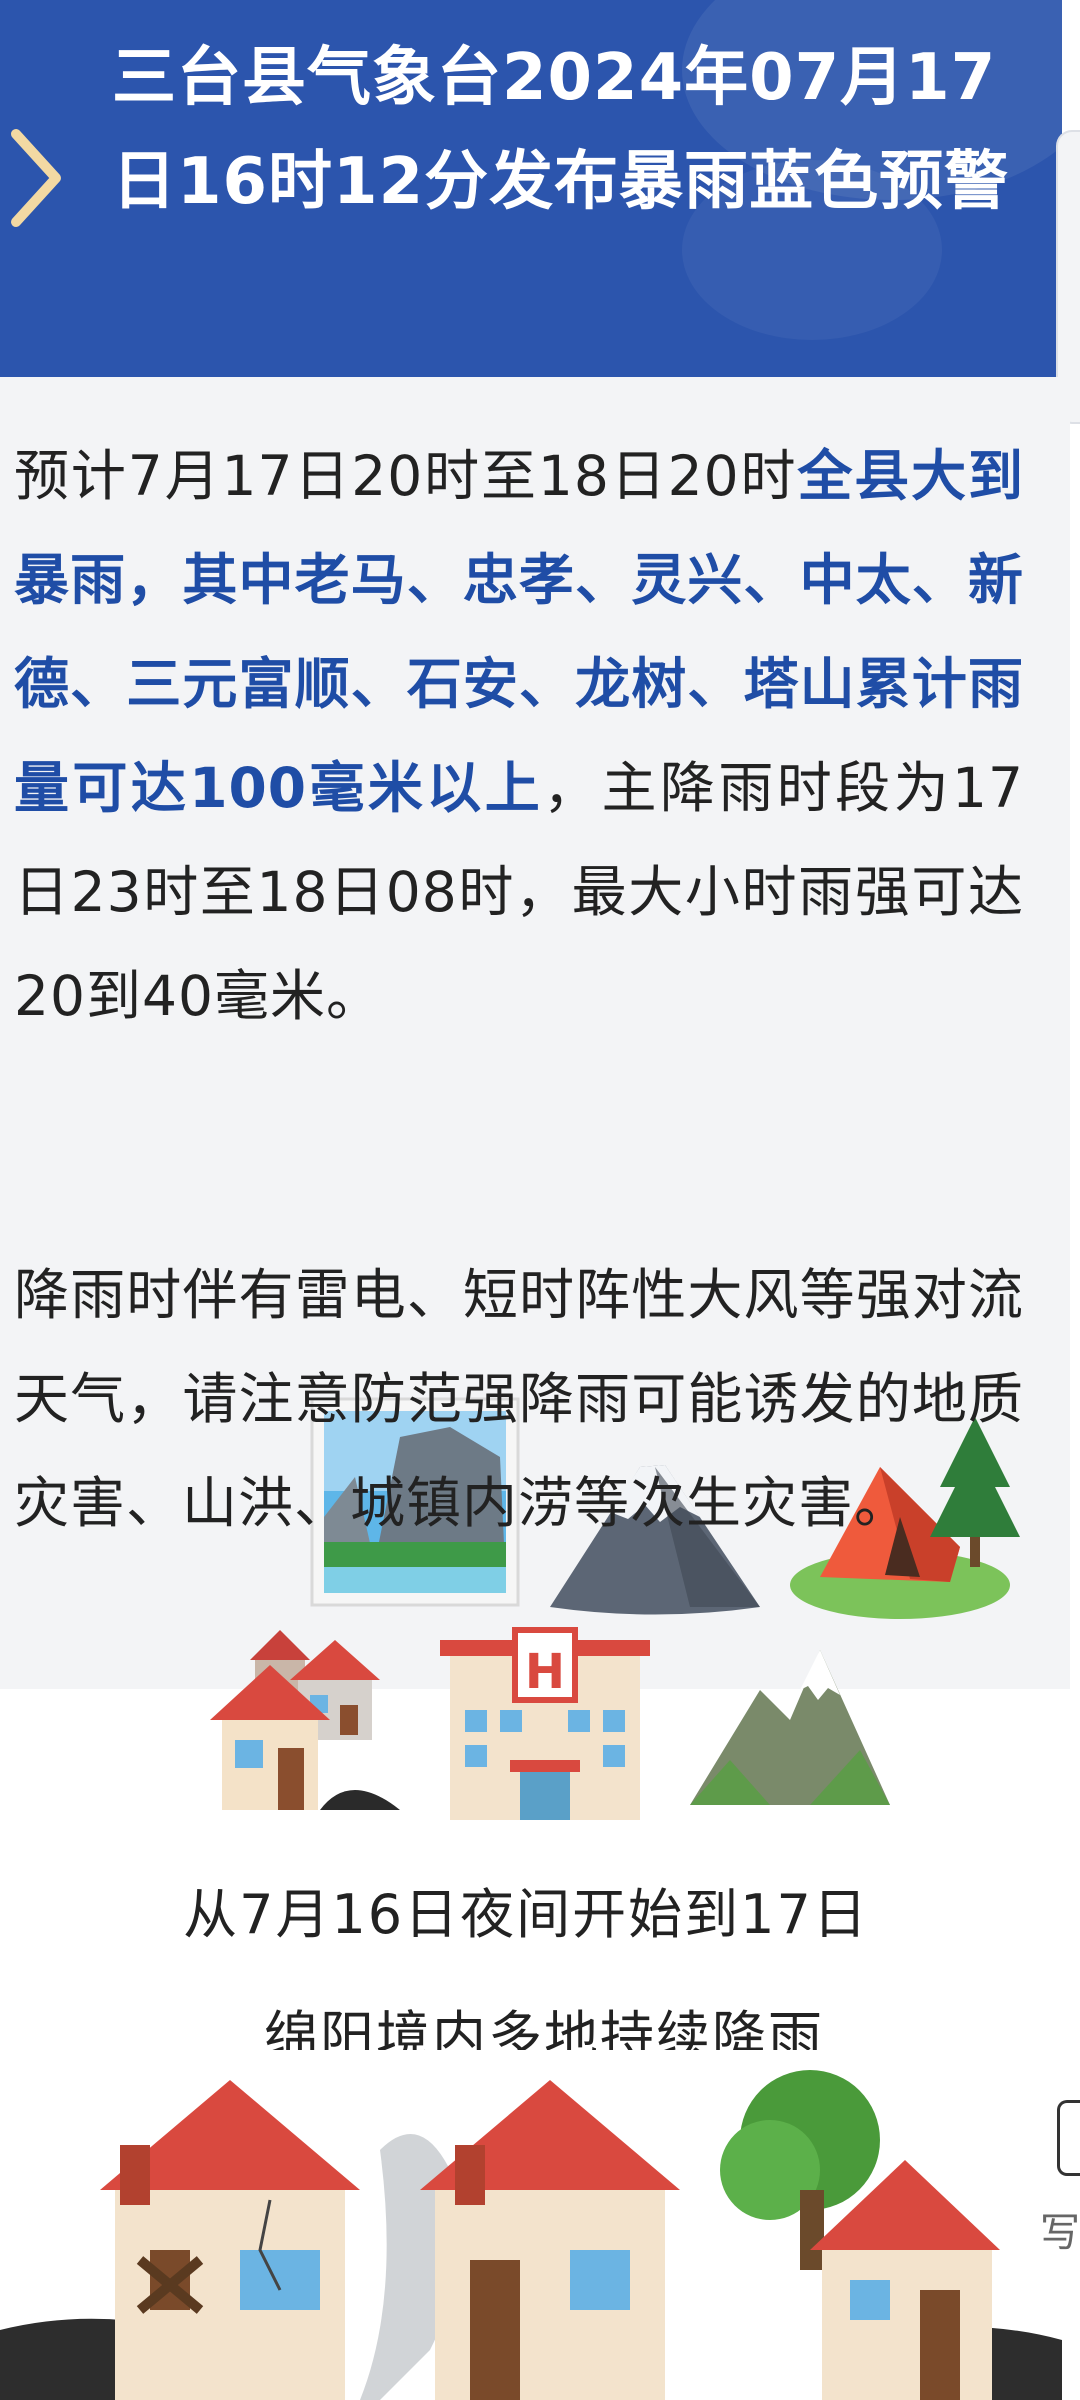 This screenshot has width=1080, height=2400. I want to click on svg-text: H, so click(545, 1672).